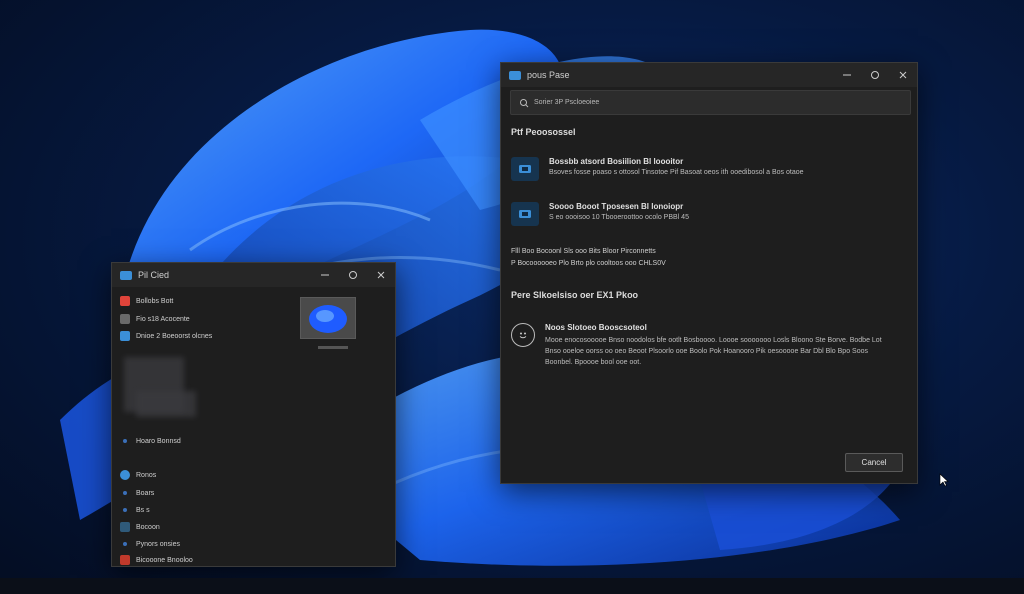 Image resolution: width=1024 pixels, height=594 pixels. Describe the element at coordinates (125, 319) in the screenshot. I see `folder-icon` at that location.